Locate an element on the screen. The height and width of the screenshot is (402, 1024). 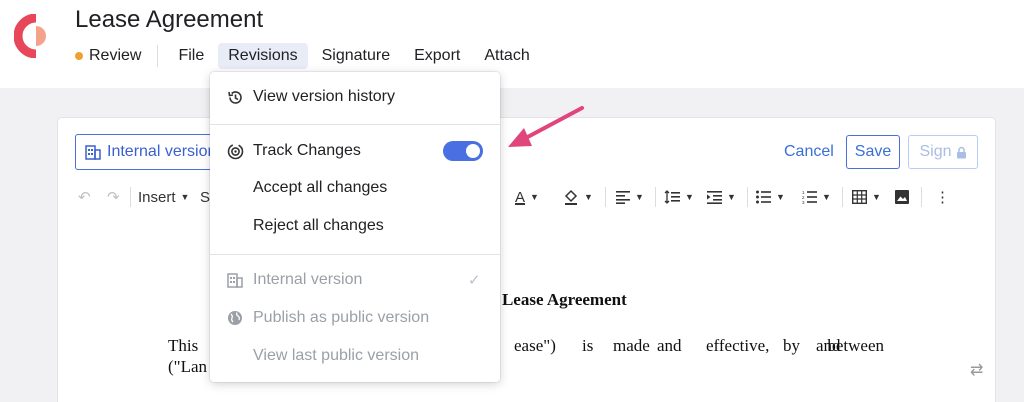
menu-item-internal-version: Internal version ✓ is located at coordinates (355, 280).